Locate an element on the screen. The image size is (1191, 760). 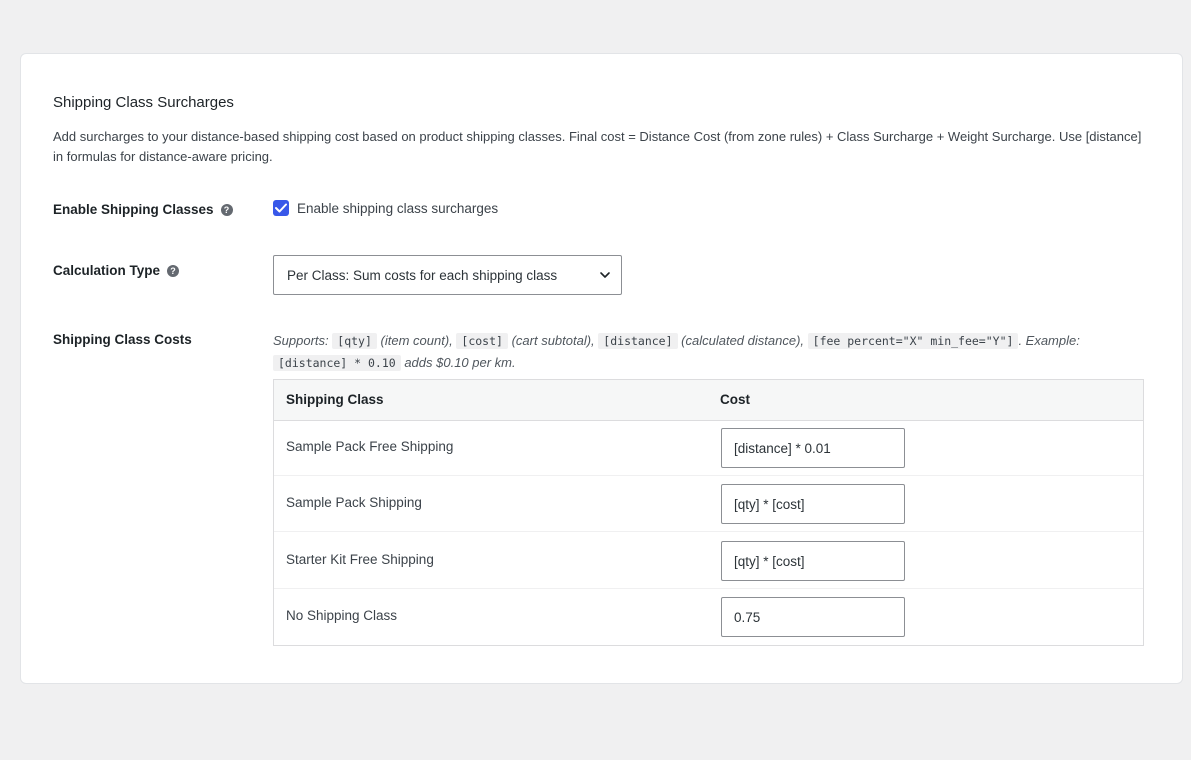
code-example: [distance] * 0.10 is located at coordinates (337, 363).